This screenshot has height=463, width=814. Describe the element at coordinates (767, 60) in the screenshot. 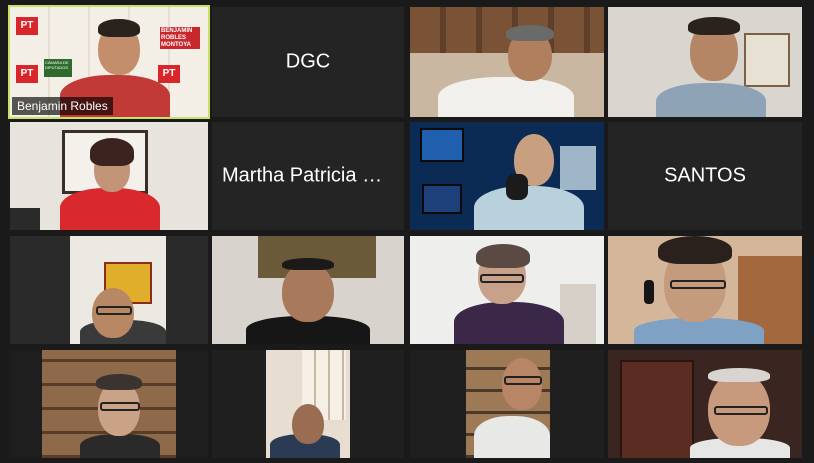

I see `wall-frame` at that location.